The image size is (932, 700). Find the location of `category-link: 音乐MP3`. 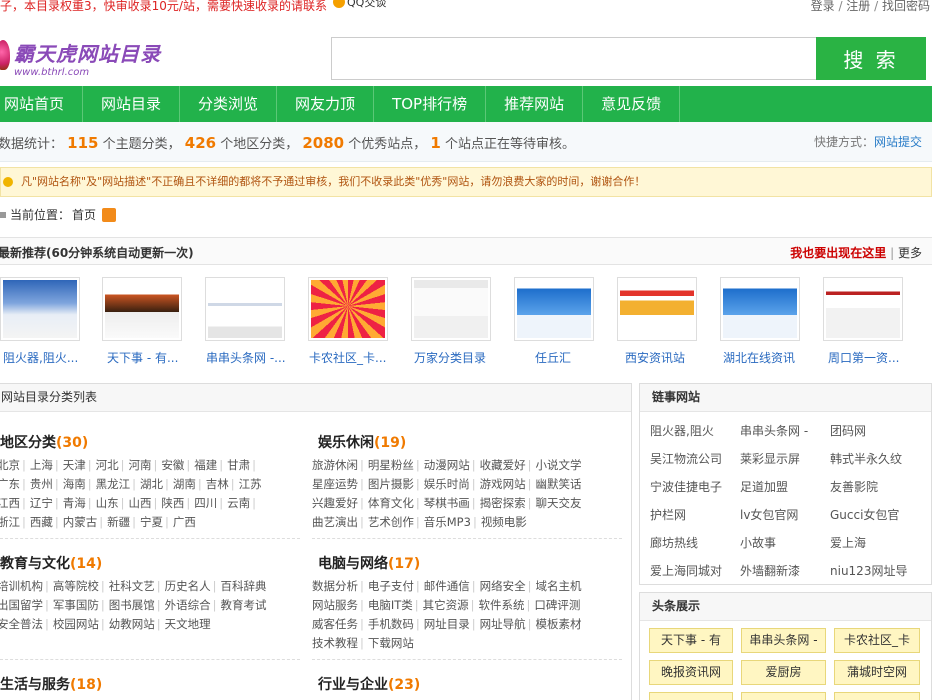

category-link: 音乐MP3 is located at coordinates (447, 522).